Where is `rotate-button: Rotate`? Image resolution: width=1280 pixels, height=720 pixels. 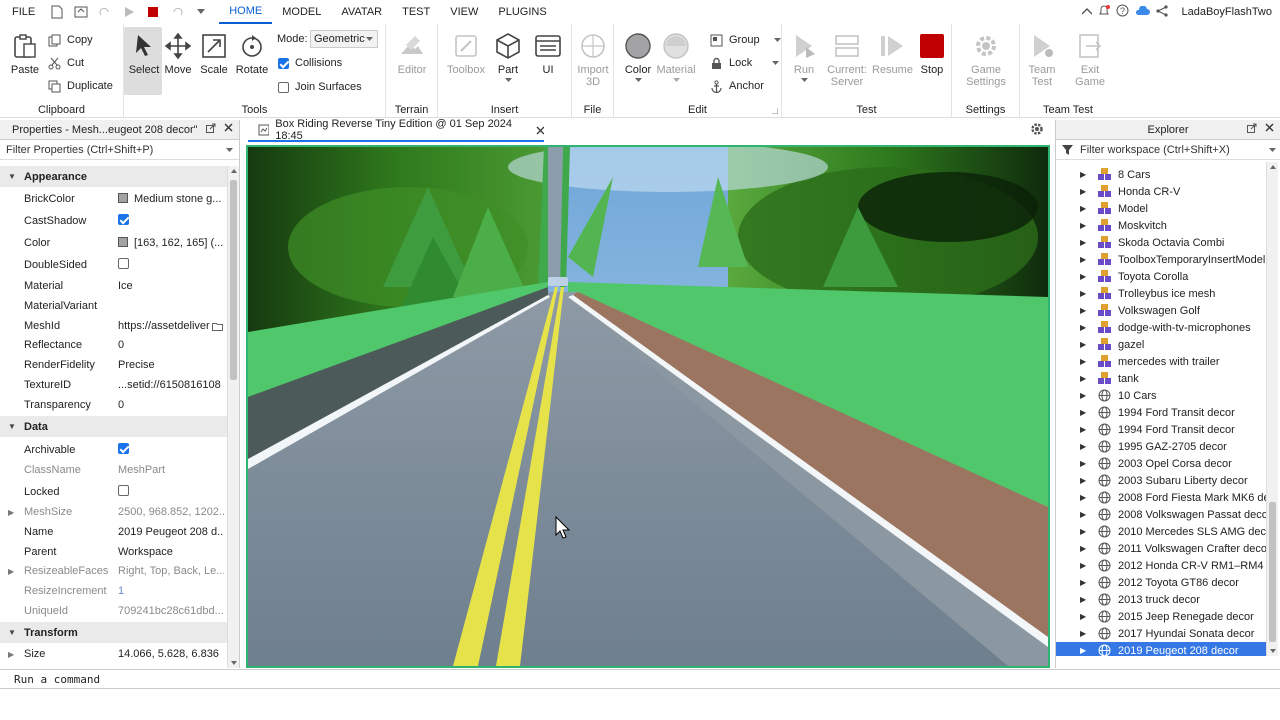
rotate-button: Rotate is located at coordinates (252, 54).